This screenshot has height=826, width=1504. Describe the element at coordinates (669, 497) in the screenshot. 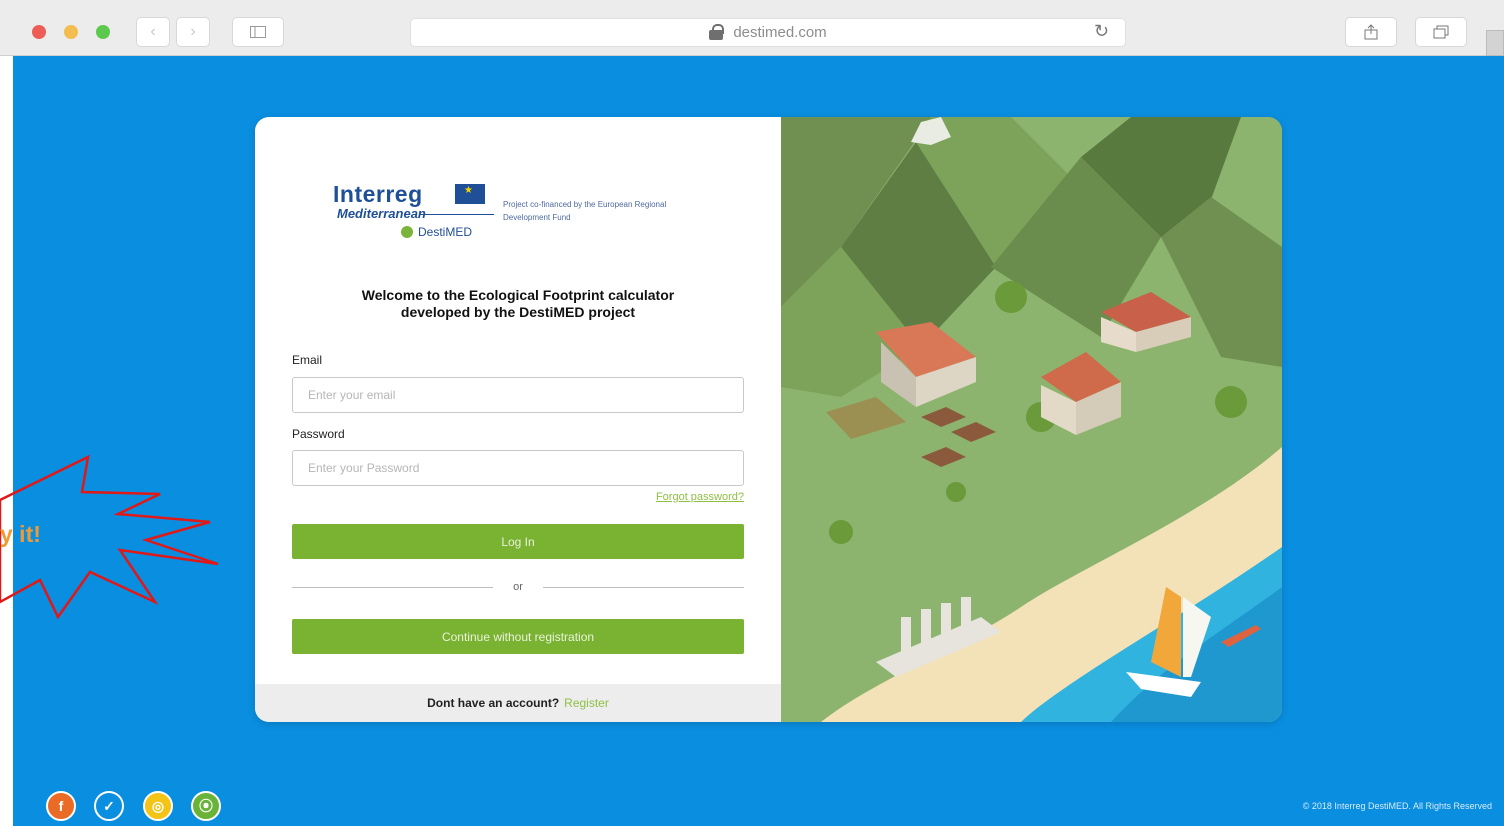

I see `forgot-password-link: Forgot password?` at that location.